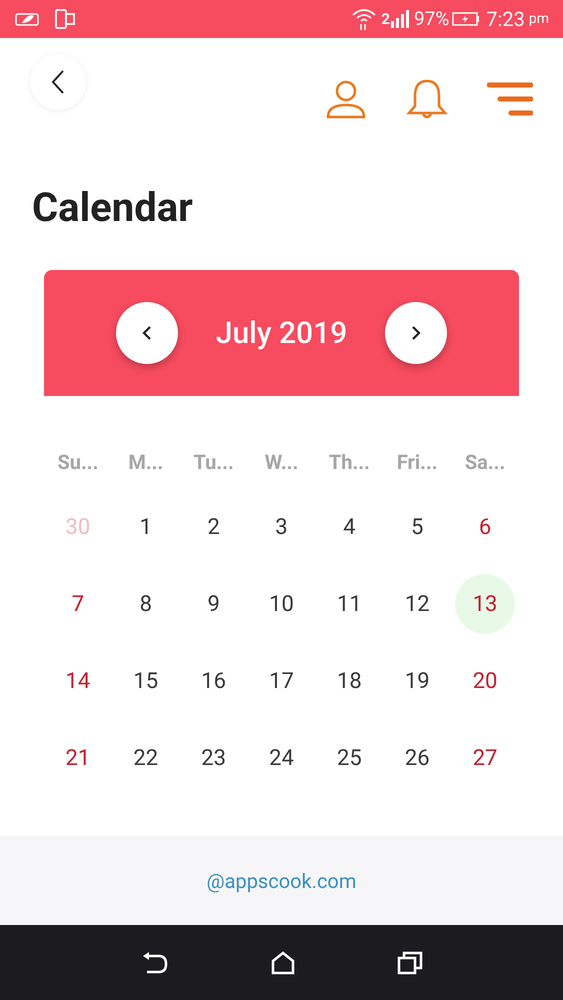 The width and height of the screenshot is (563, 1000). What do you see at coordinates (214, 758) in the screenshot?
I see `day-cell: 23` at bounding box center [214, 758].